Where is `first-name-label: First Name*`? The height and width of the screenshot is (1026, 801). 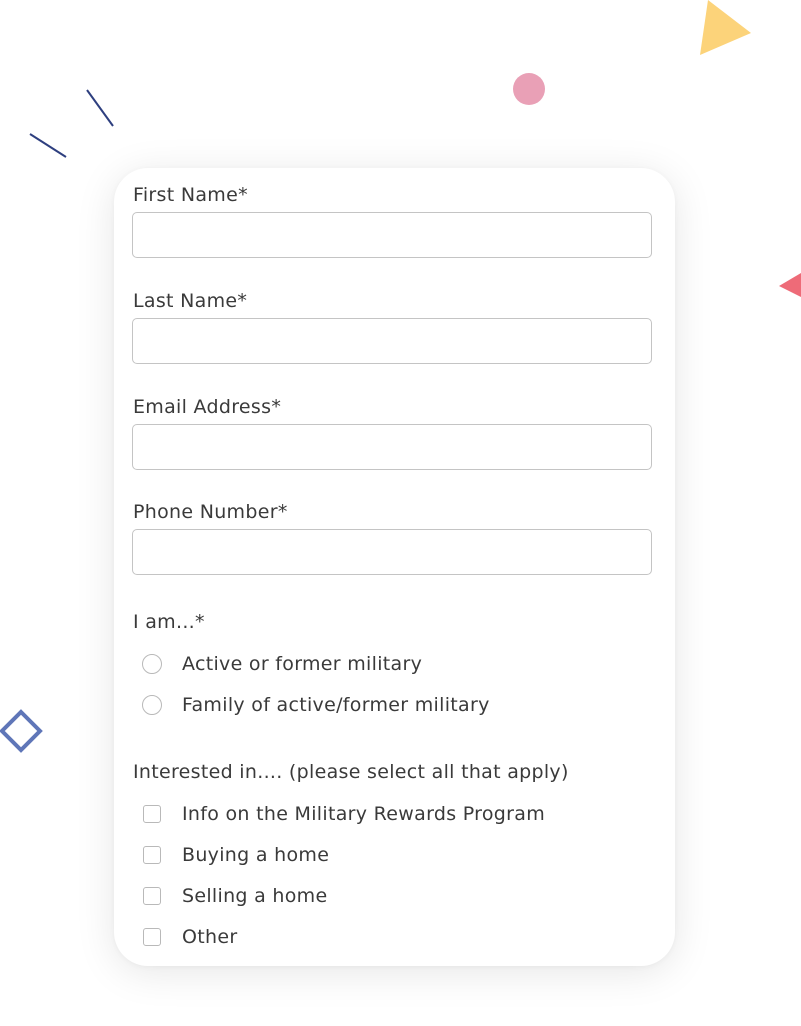
first-name-label: First Name* is located at coordinates (190, 195).